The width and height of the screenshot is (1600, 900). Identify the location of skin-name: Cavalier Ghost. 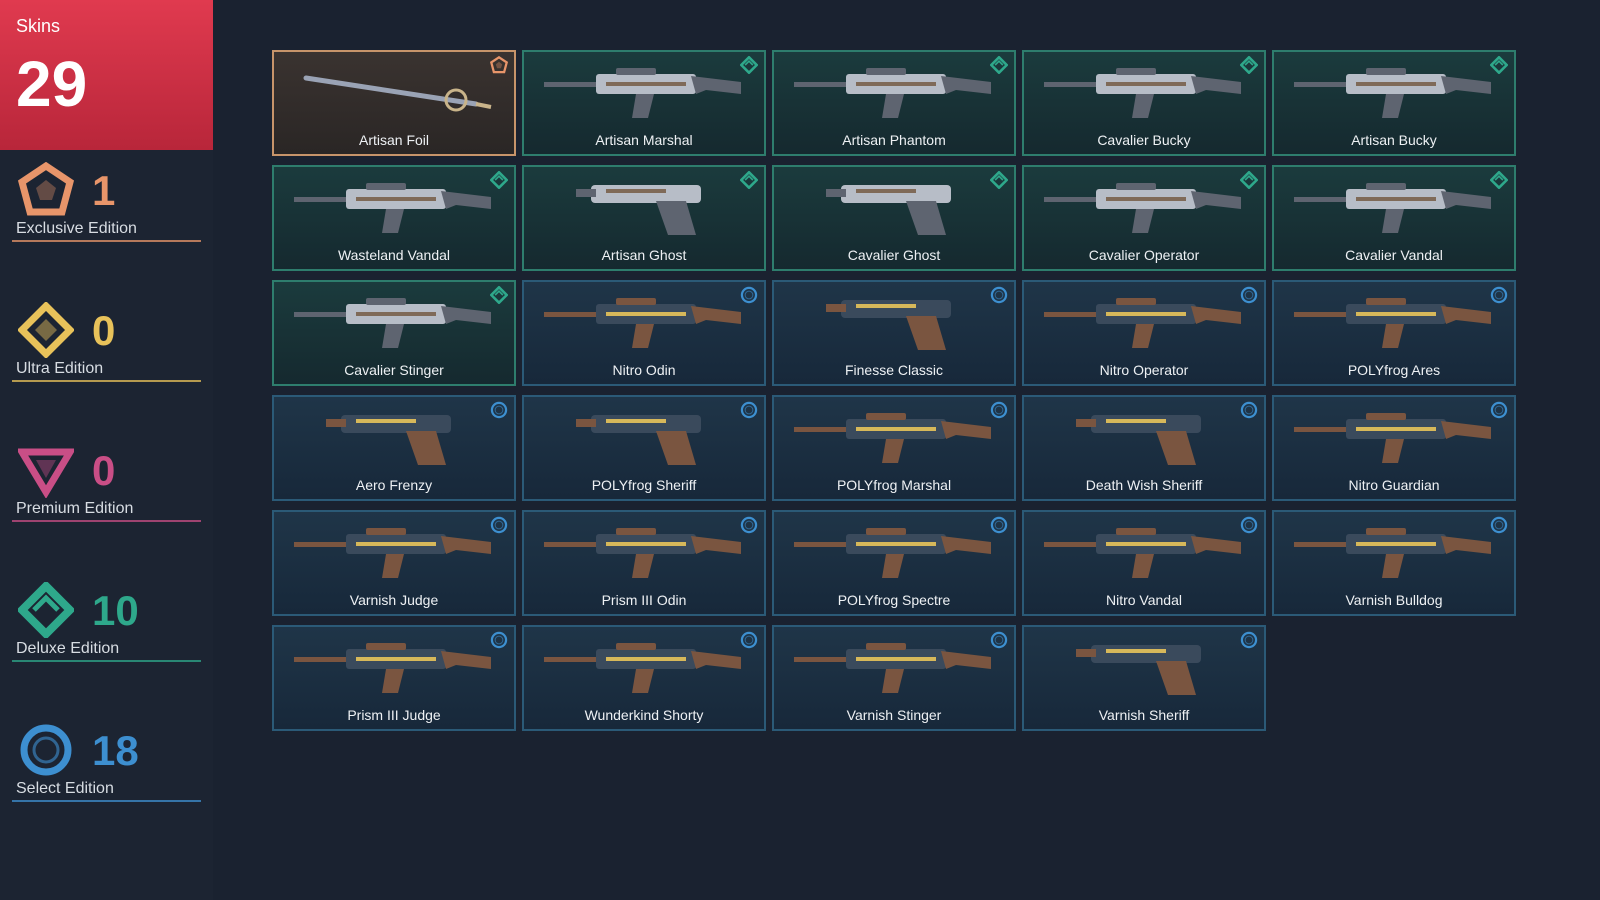
(894, 255).